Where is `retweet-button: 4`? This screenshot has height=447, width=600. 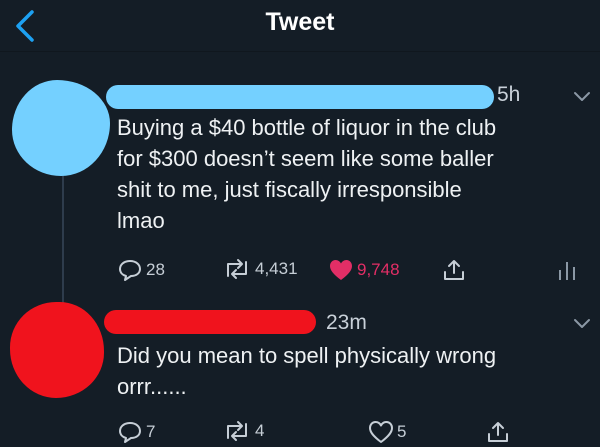 retweet-button: 4 is located at coordinates (243, 431).